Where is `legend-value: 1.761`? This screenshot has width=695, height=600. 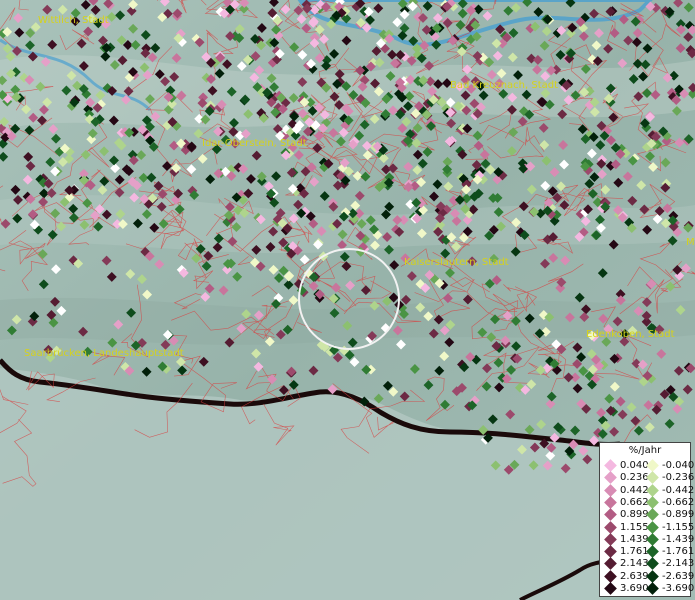 legend-value: 1.761 is located at coordinates (634, 552).